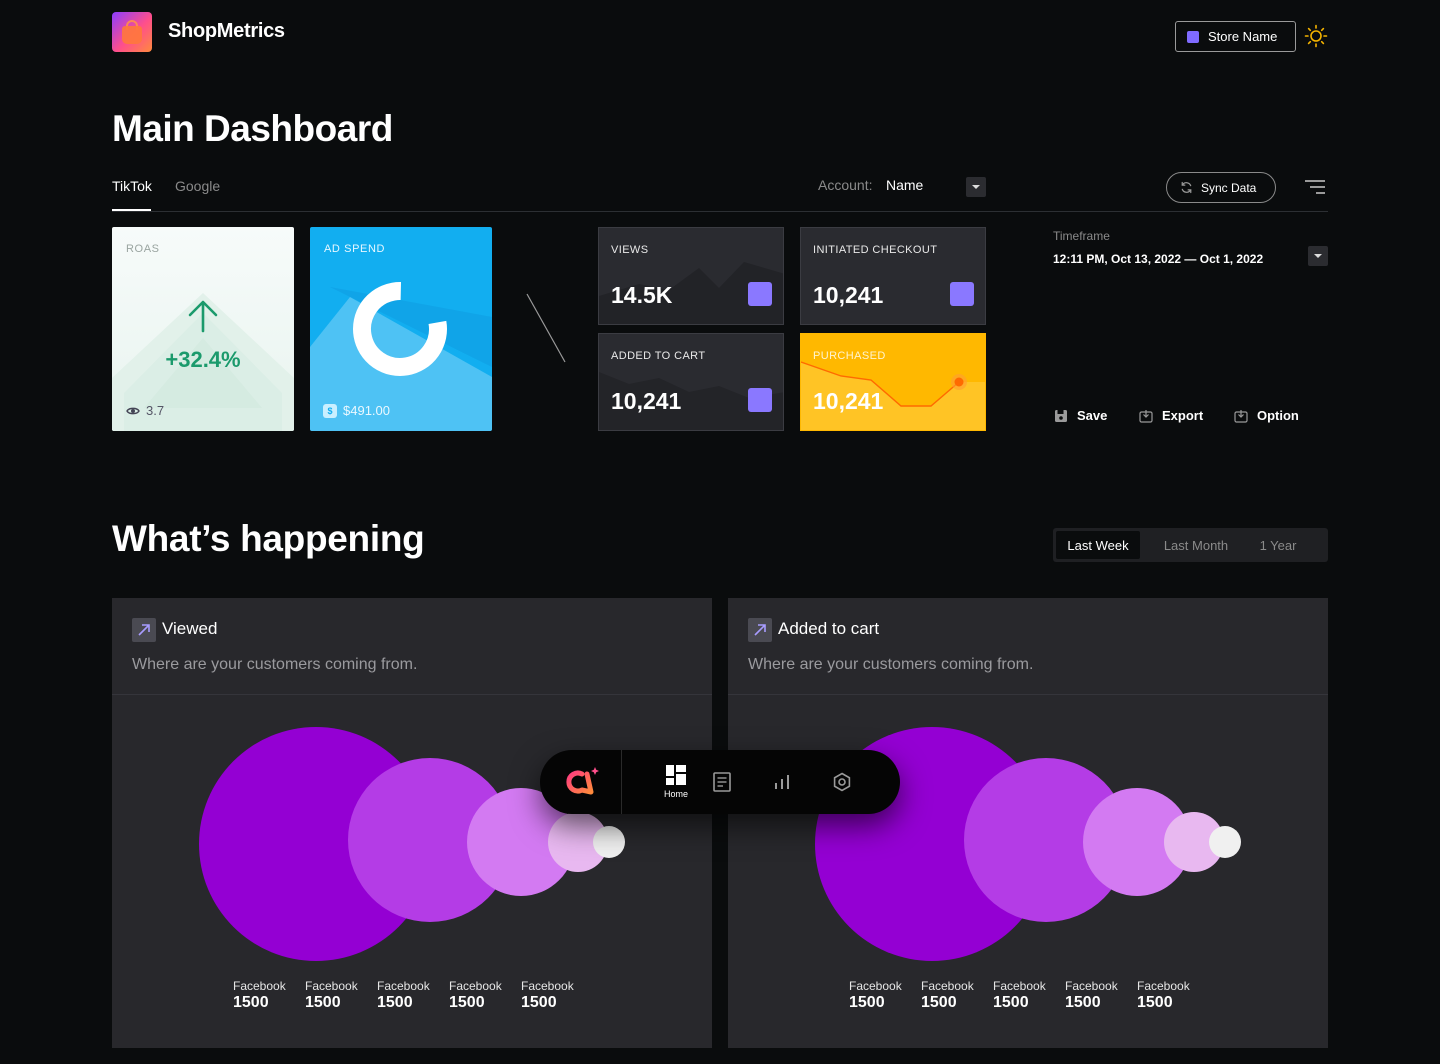 The image size is (1440, 1064). Describe the element at coordinates (1186, 187) in the screenshot. I see `sync-icon` at that location.